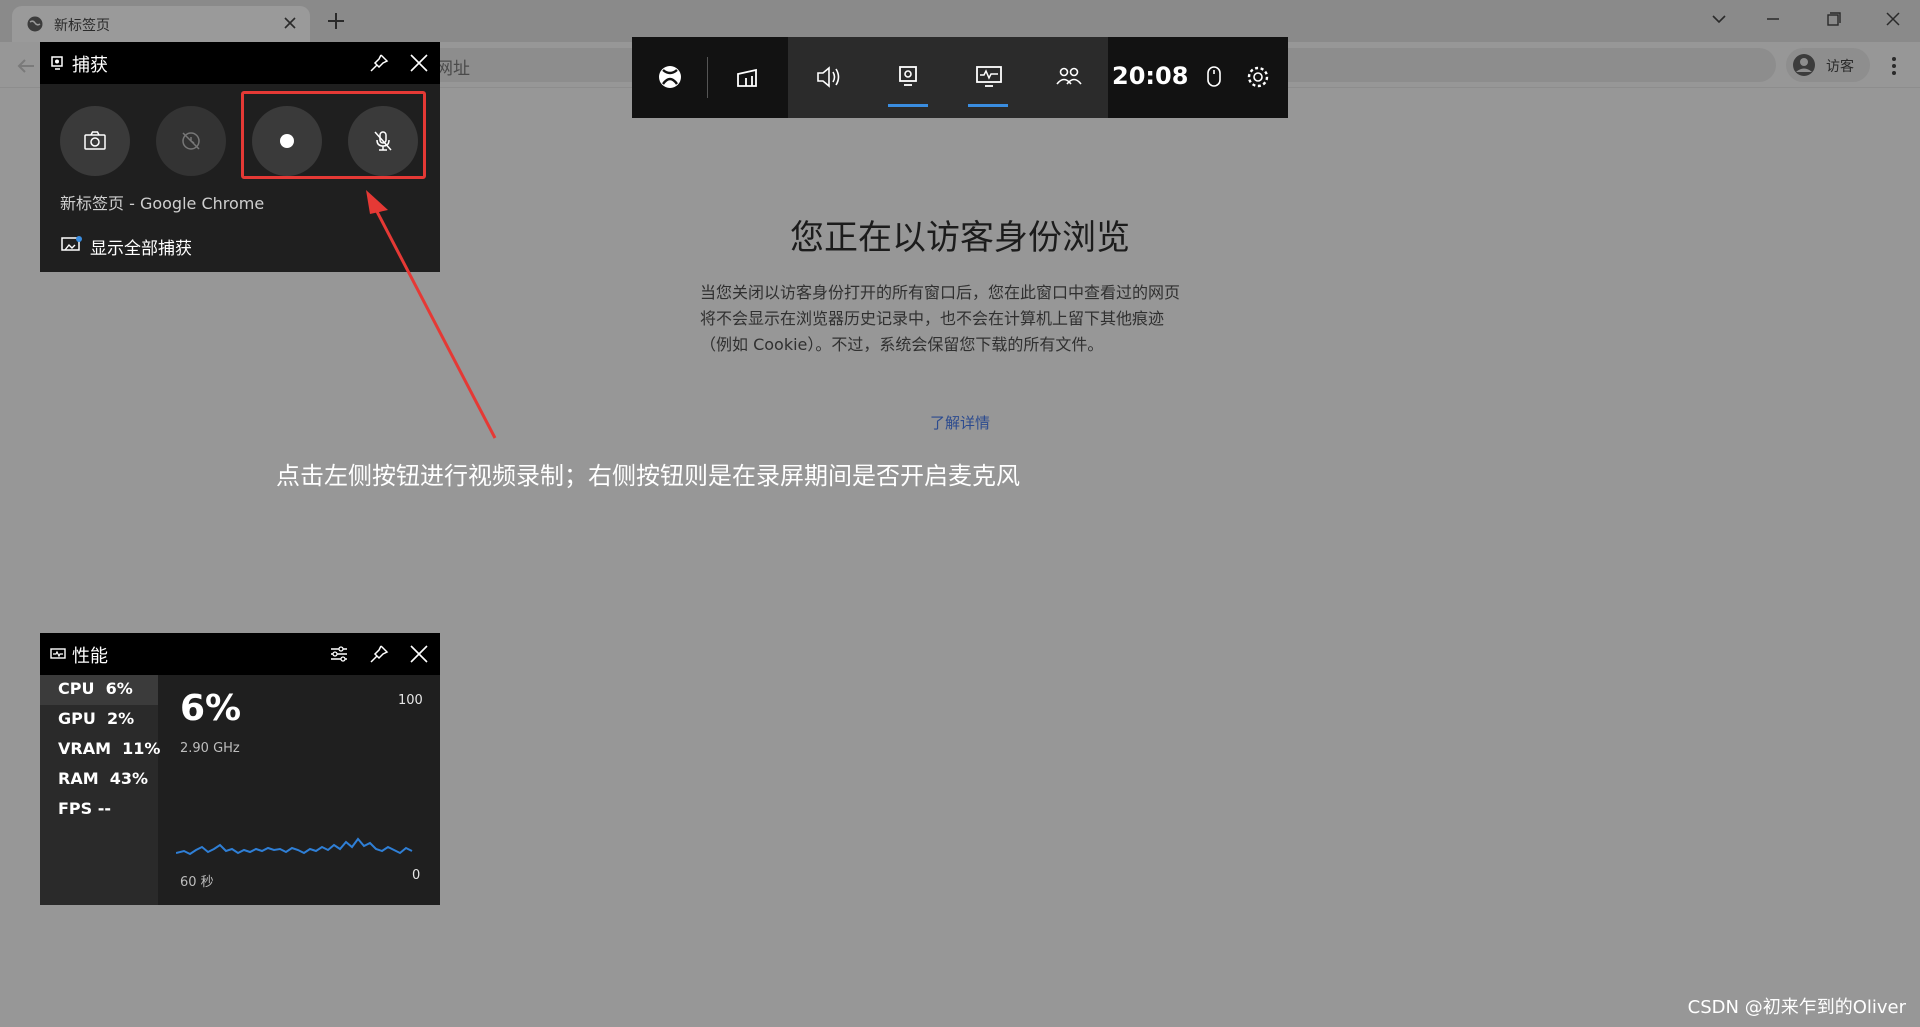 Image resolution: width=1920 pixels, height=1027 pixels. I want to click on description-line: 当您关闭以访客身份打开的所有窗口后，您在此窗口中查看过的网页, so click(940, 292).